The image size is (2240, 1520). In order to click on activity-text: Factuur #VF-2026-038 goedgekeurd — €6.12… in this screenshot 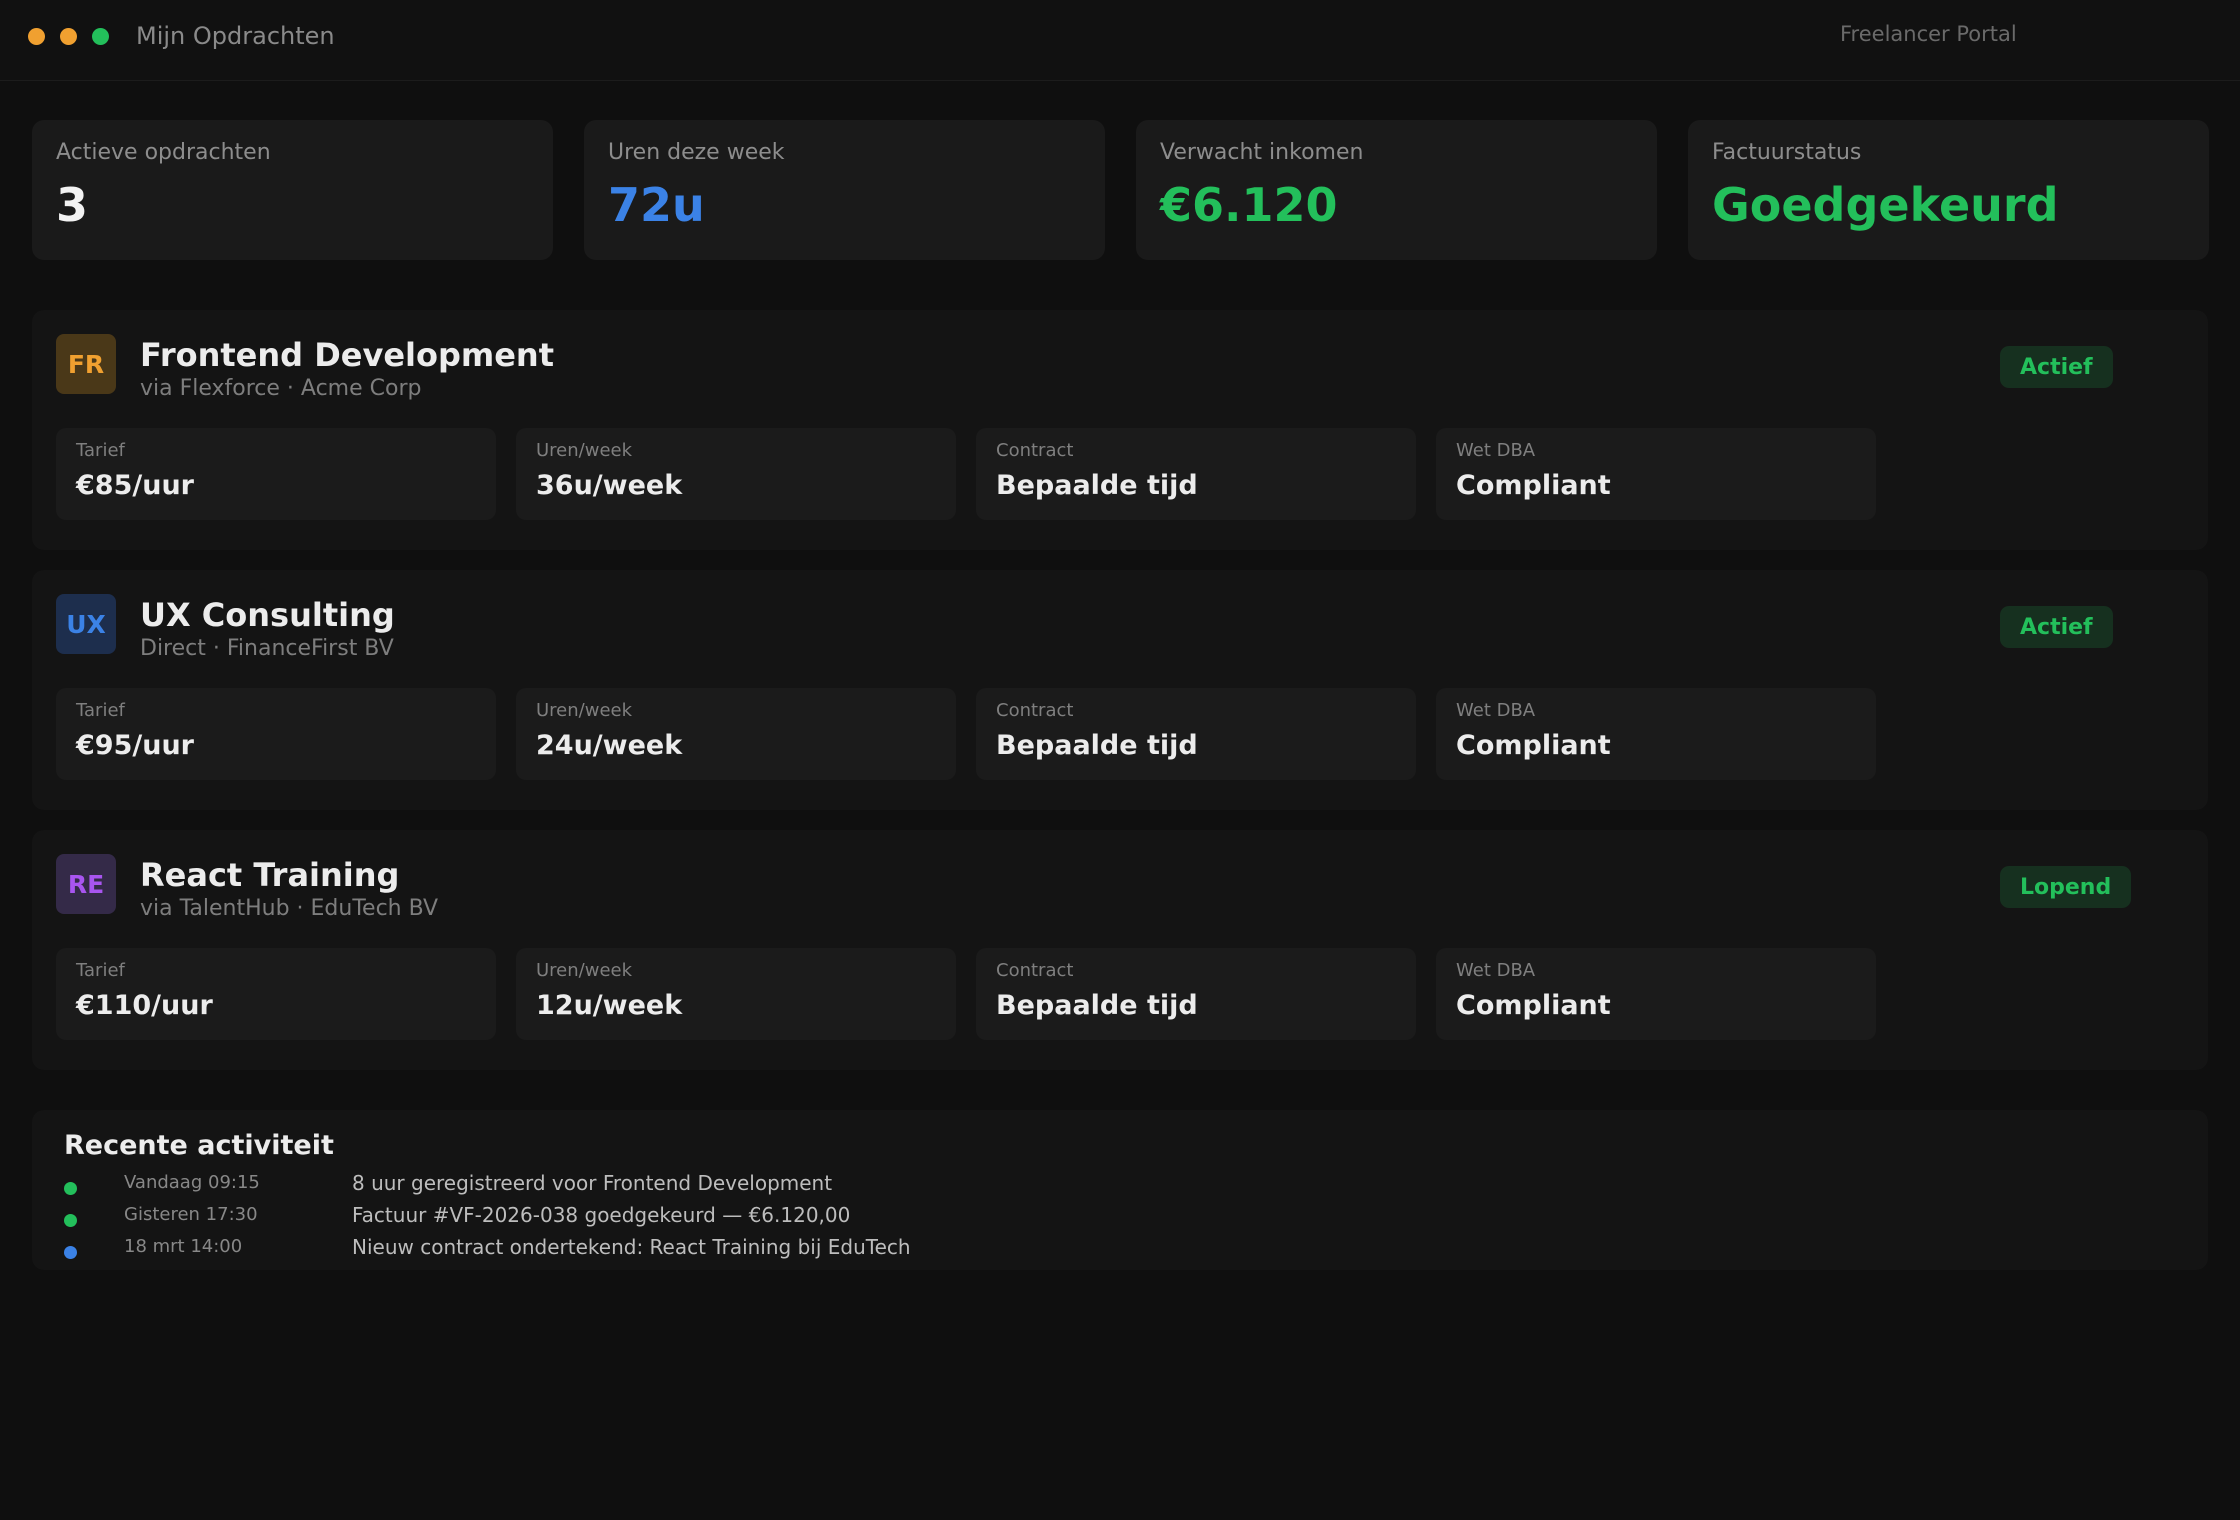, I will do `click(601, 1215)`.